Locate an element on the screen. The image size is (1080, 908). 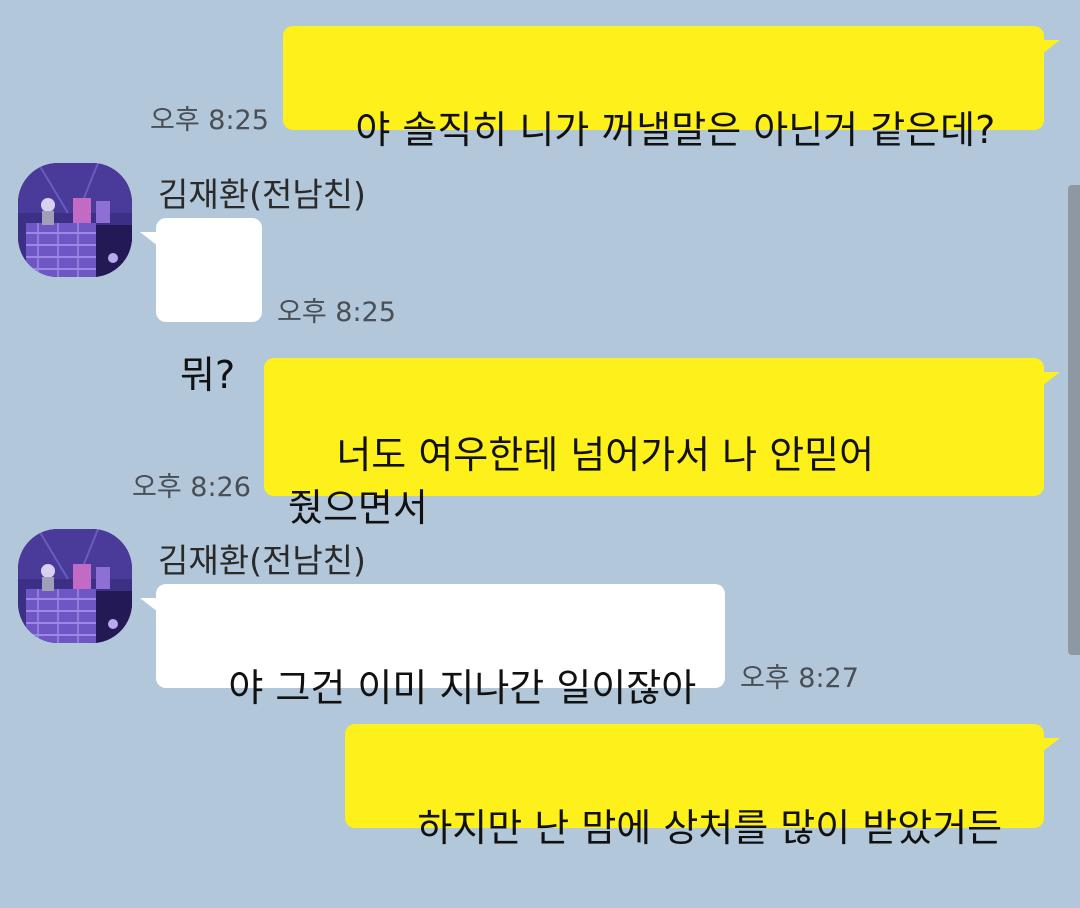
my-message-bubble: 하지만 난 맘에 상처를 많이 받았거든 is located at coordinates (702, 787).